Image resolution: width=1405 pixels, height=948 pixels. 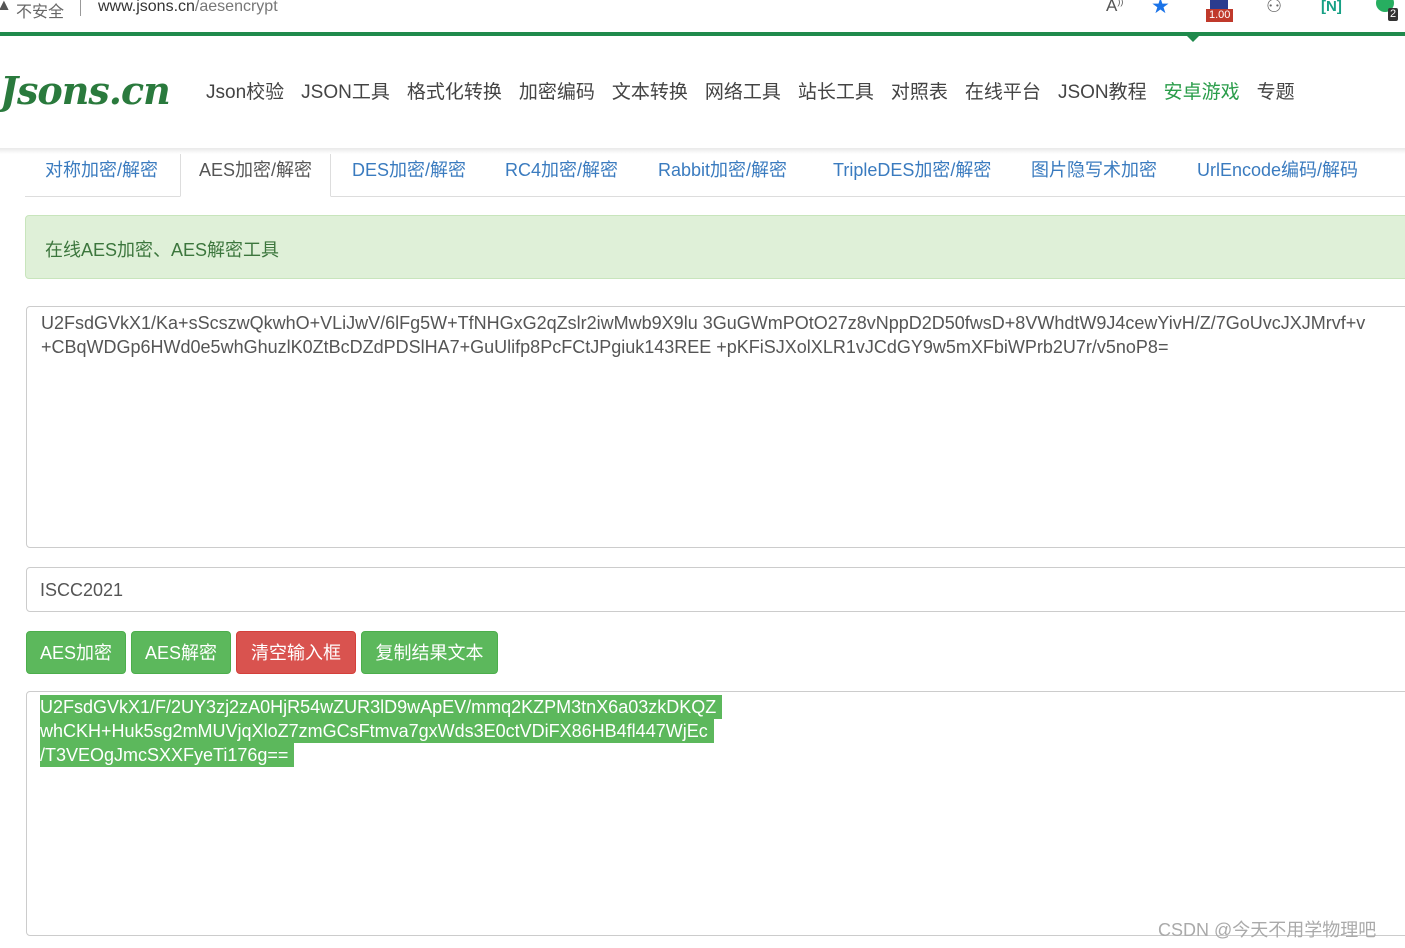 What do you see at coordinates (256, 175) in the screenshot?
I see `tab-item: AES加密/解密` at bounding box center [256, 175].